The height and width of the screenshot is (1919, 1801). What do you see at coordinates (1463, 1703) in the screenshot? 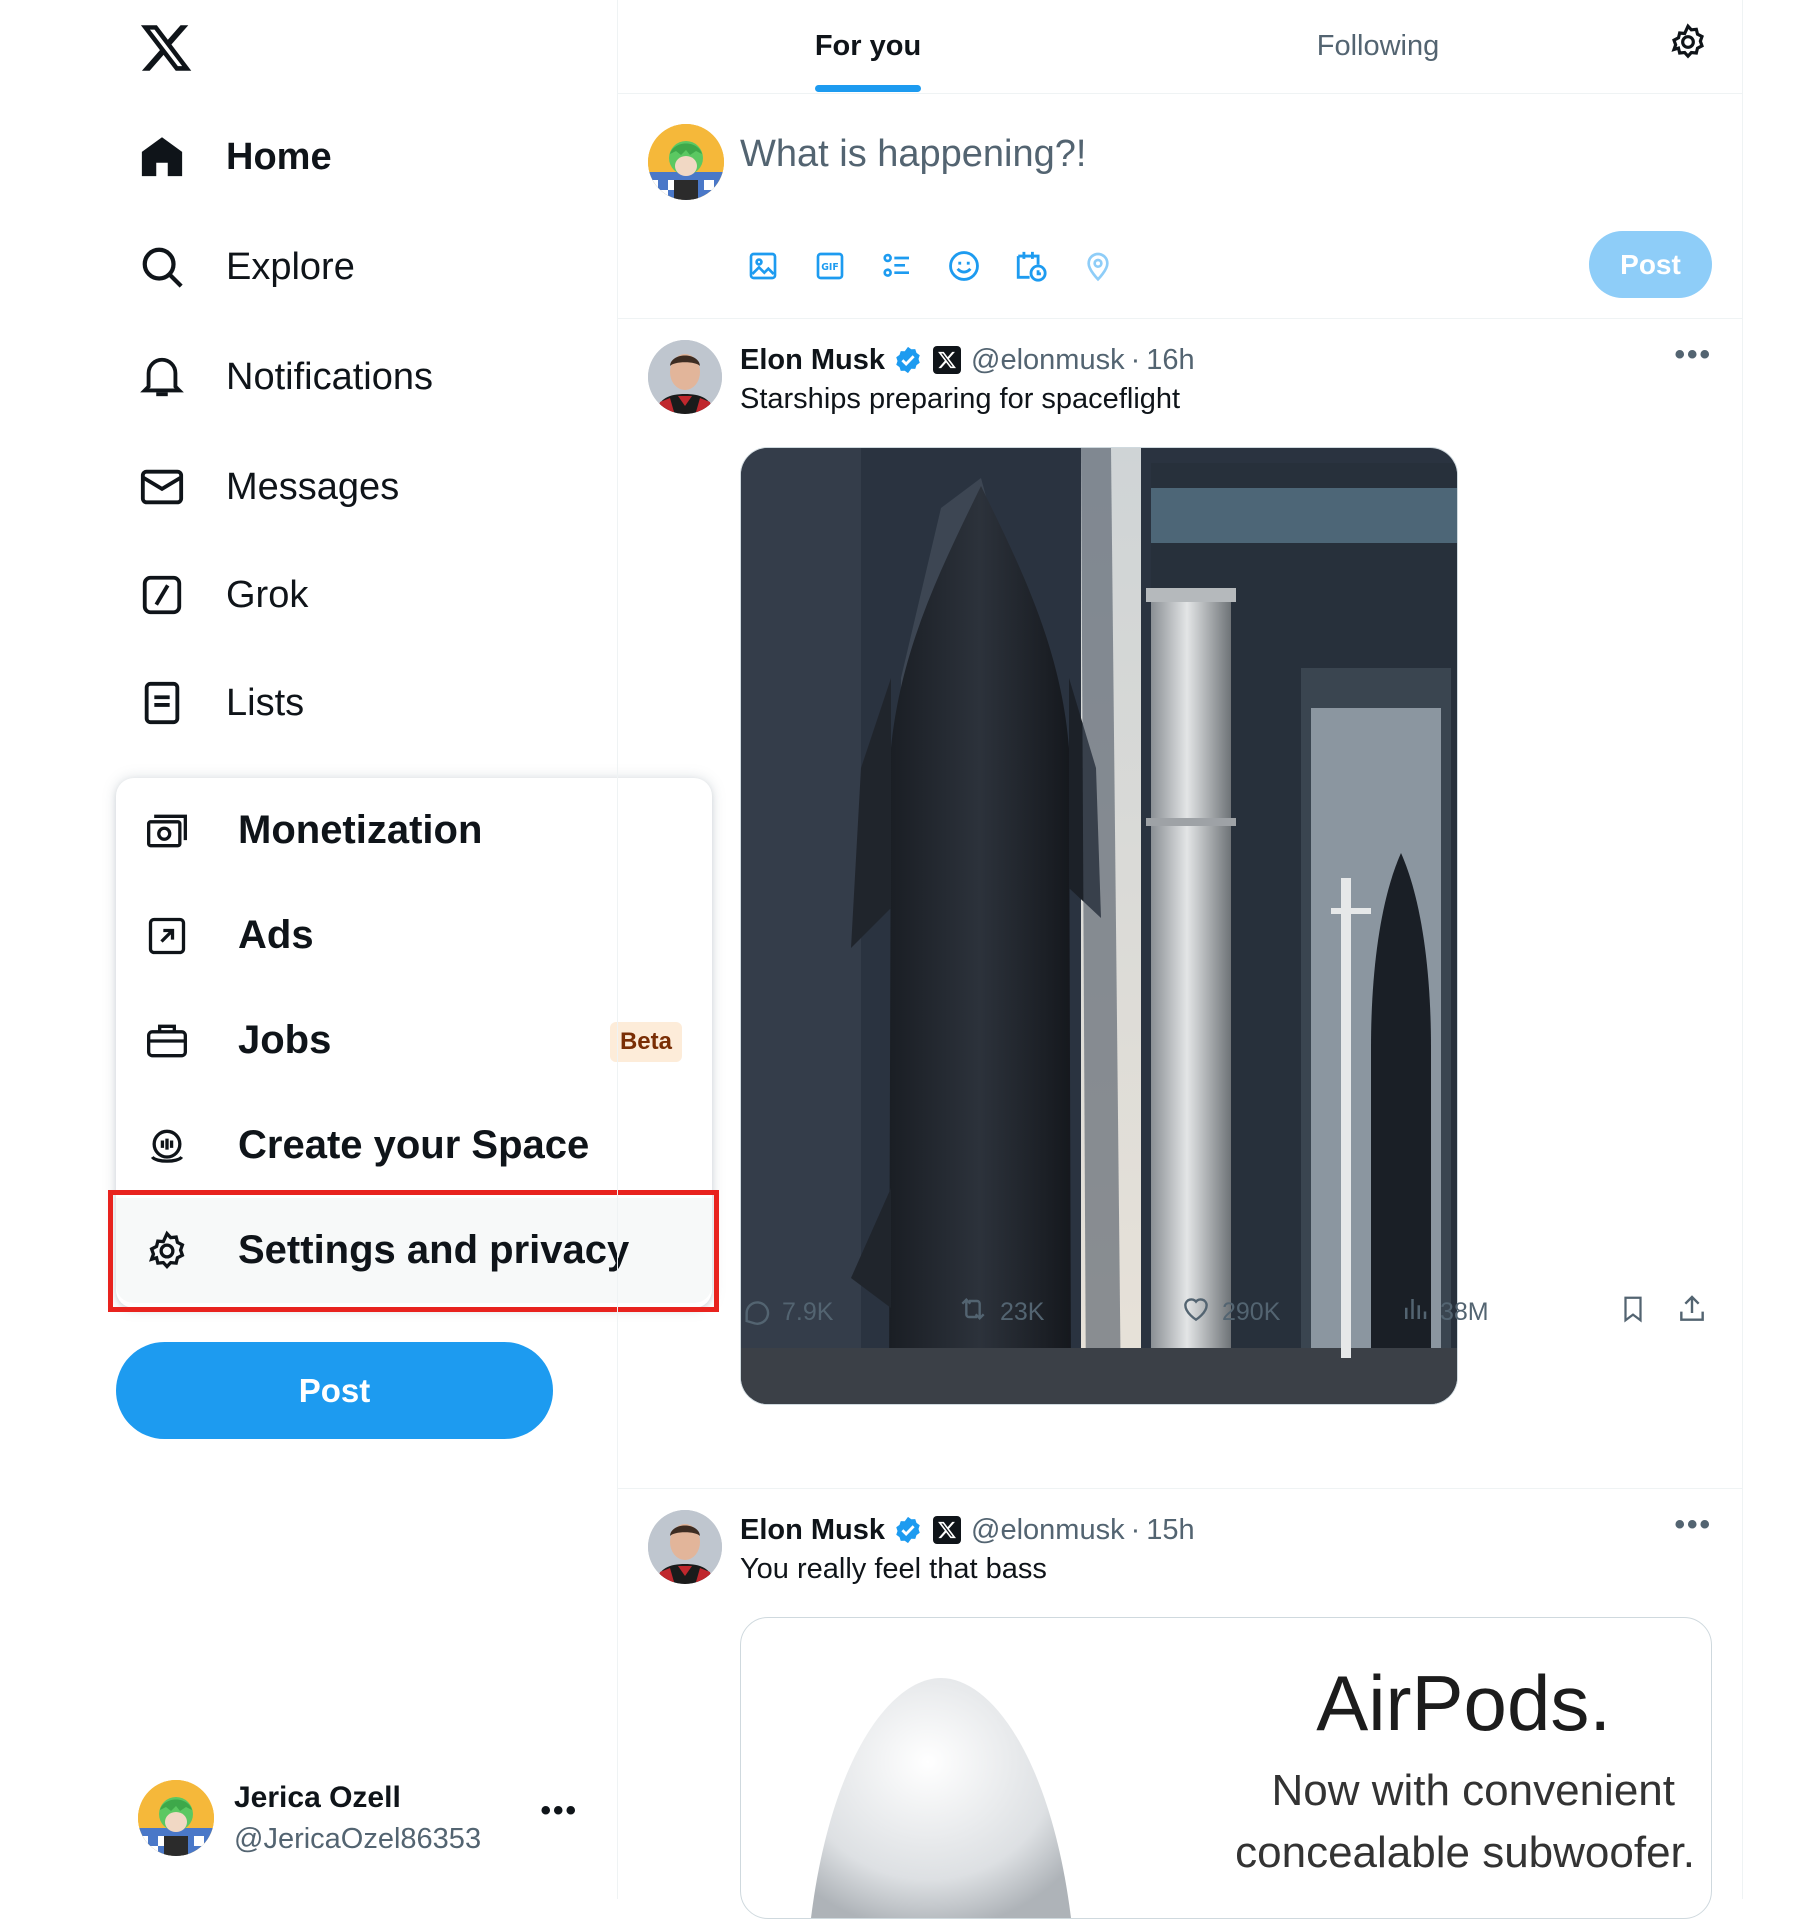
I see `ad-title: AirPods.` at bounding box center [1463, 1703].